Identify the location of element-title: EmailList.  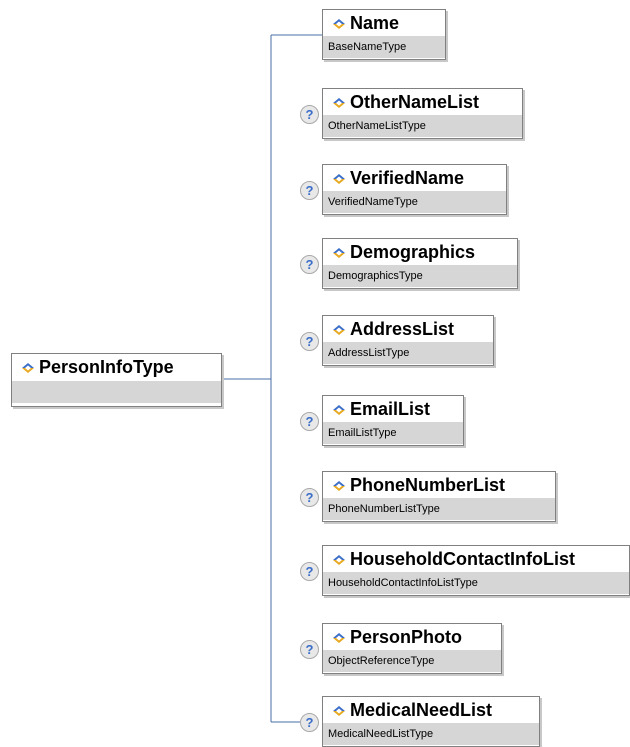
(393, 409).